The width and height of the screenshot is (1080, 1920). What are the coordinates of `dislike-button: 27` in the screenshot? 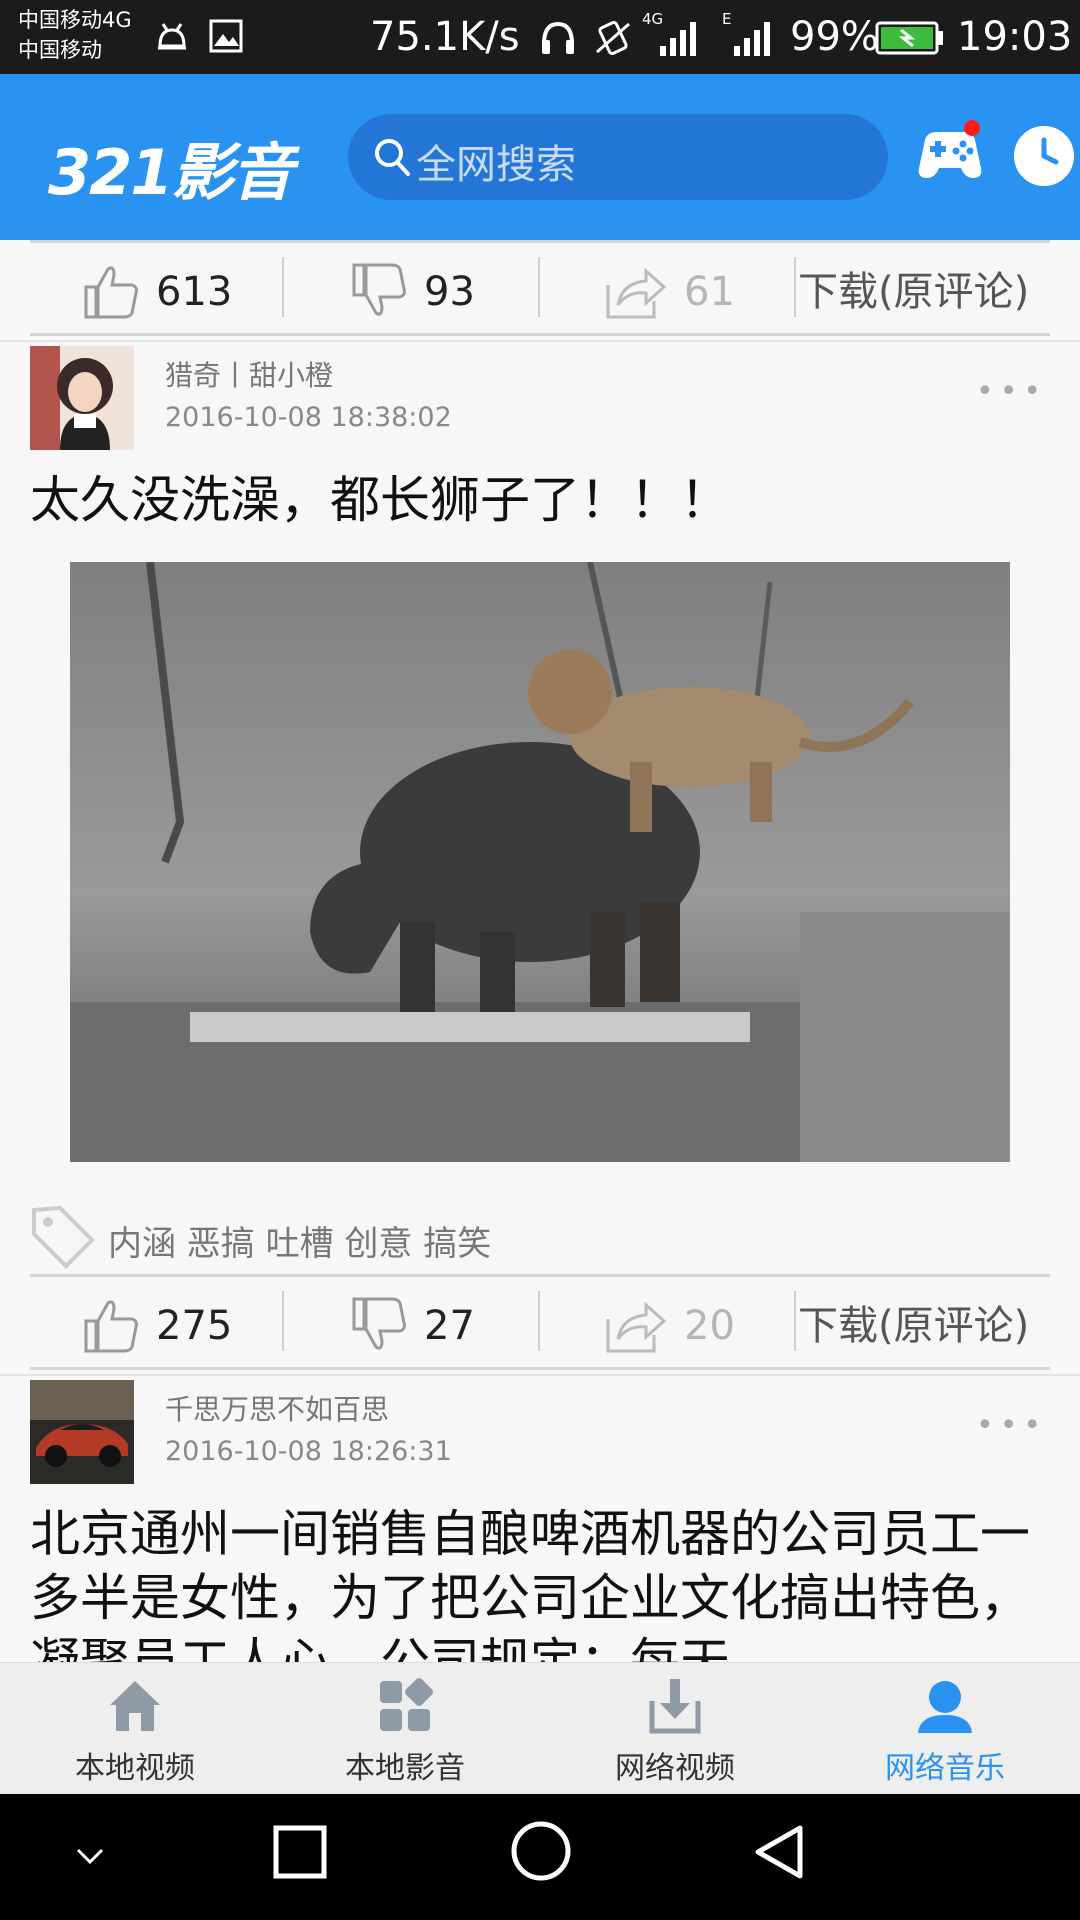 It's located at (438, 1325).